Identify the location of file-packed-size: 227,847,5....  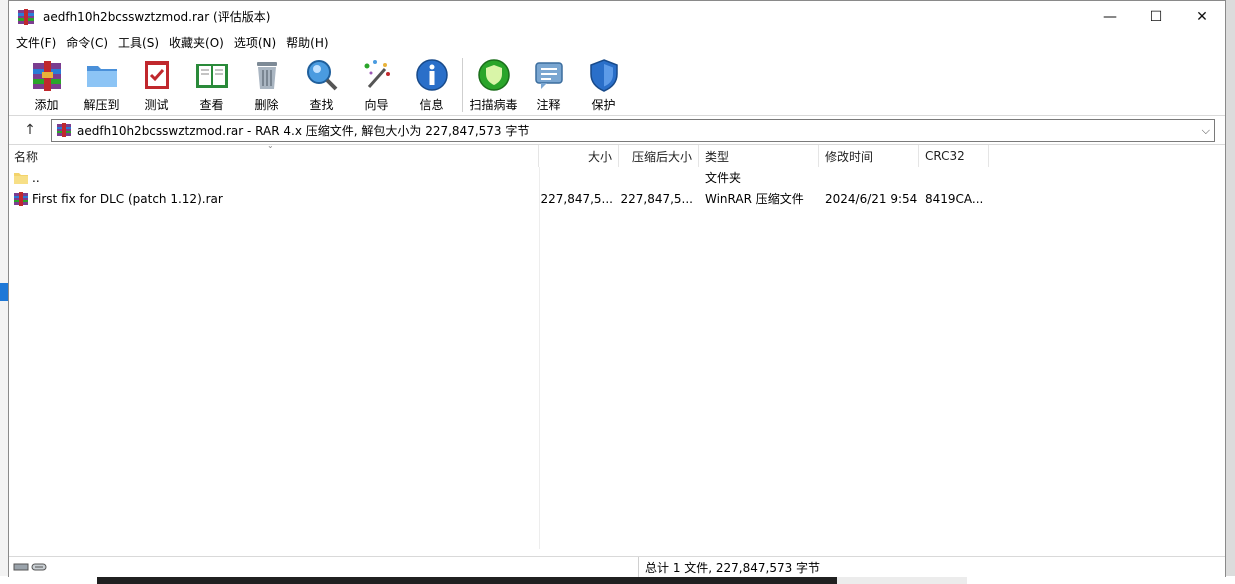
(656, 198).